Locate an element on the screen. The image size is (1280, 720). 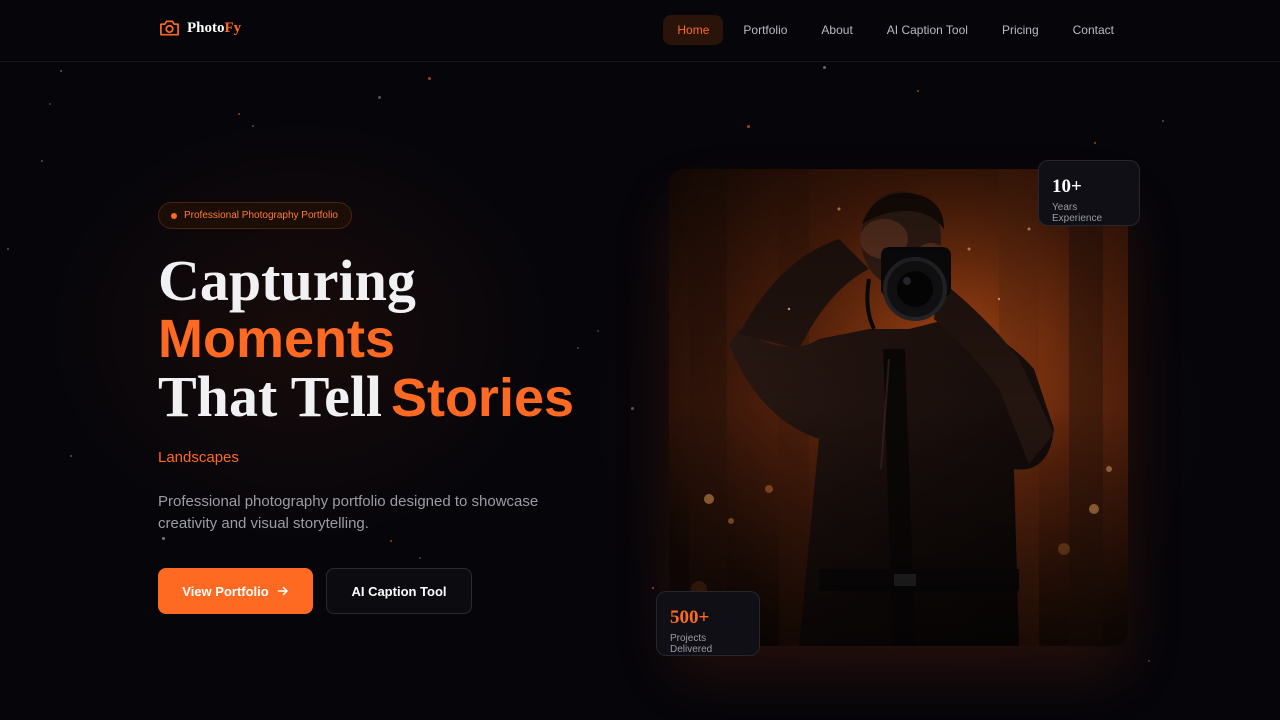
projects-label: Projects Delivered is located at coordinates (691, 644).